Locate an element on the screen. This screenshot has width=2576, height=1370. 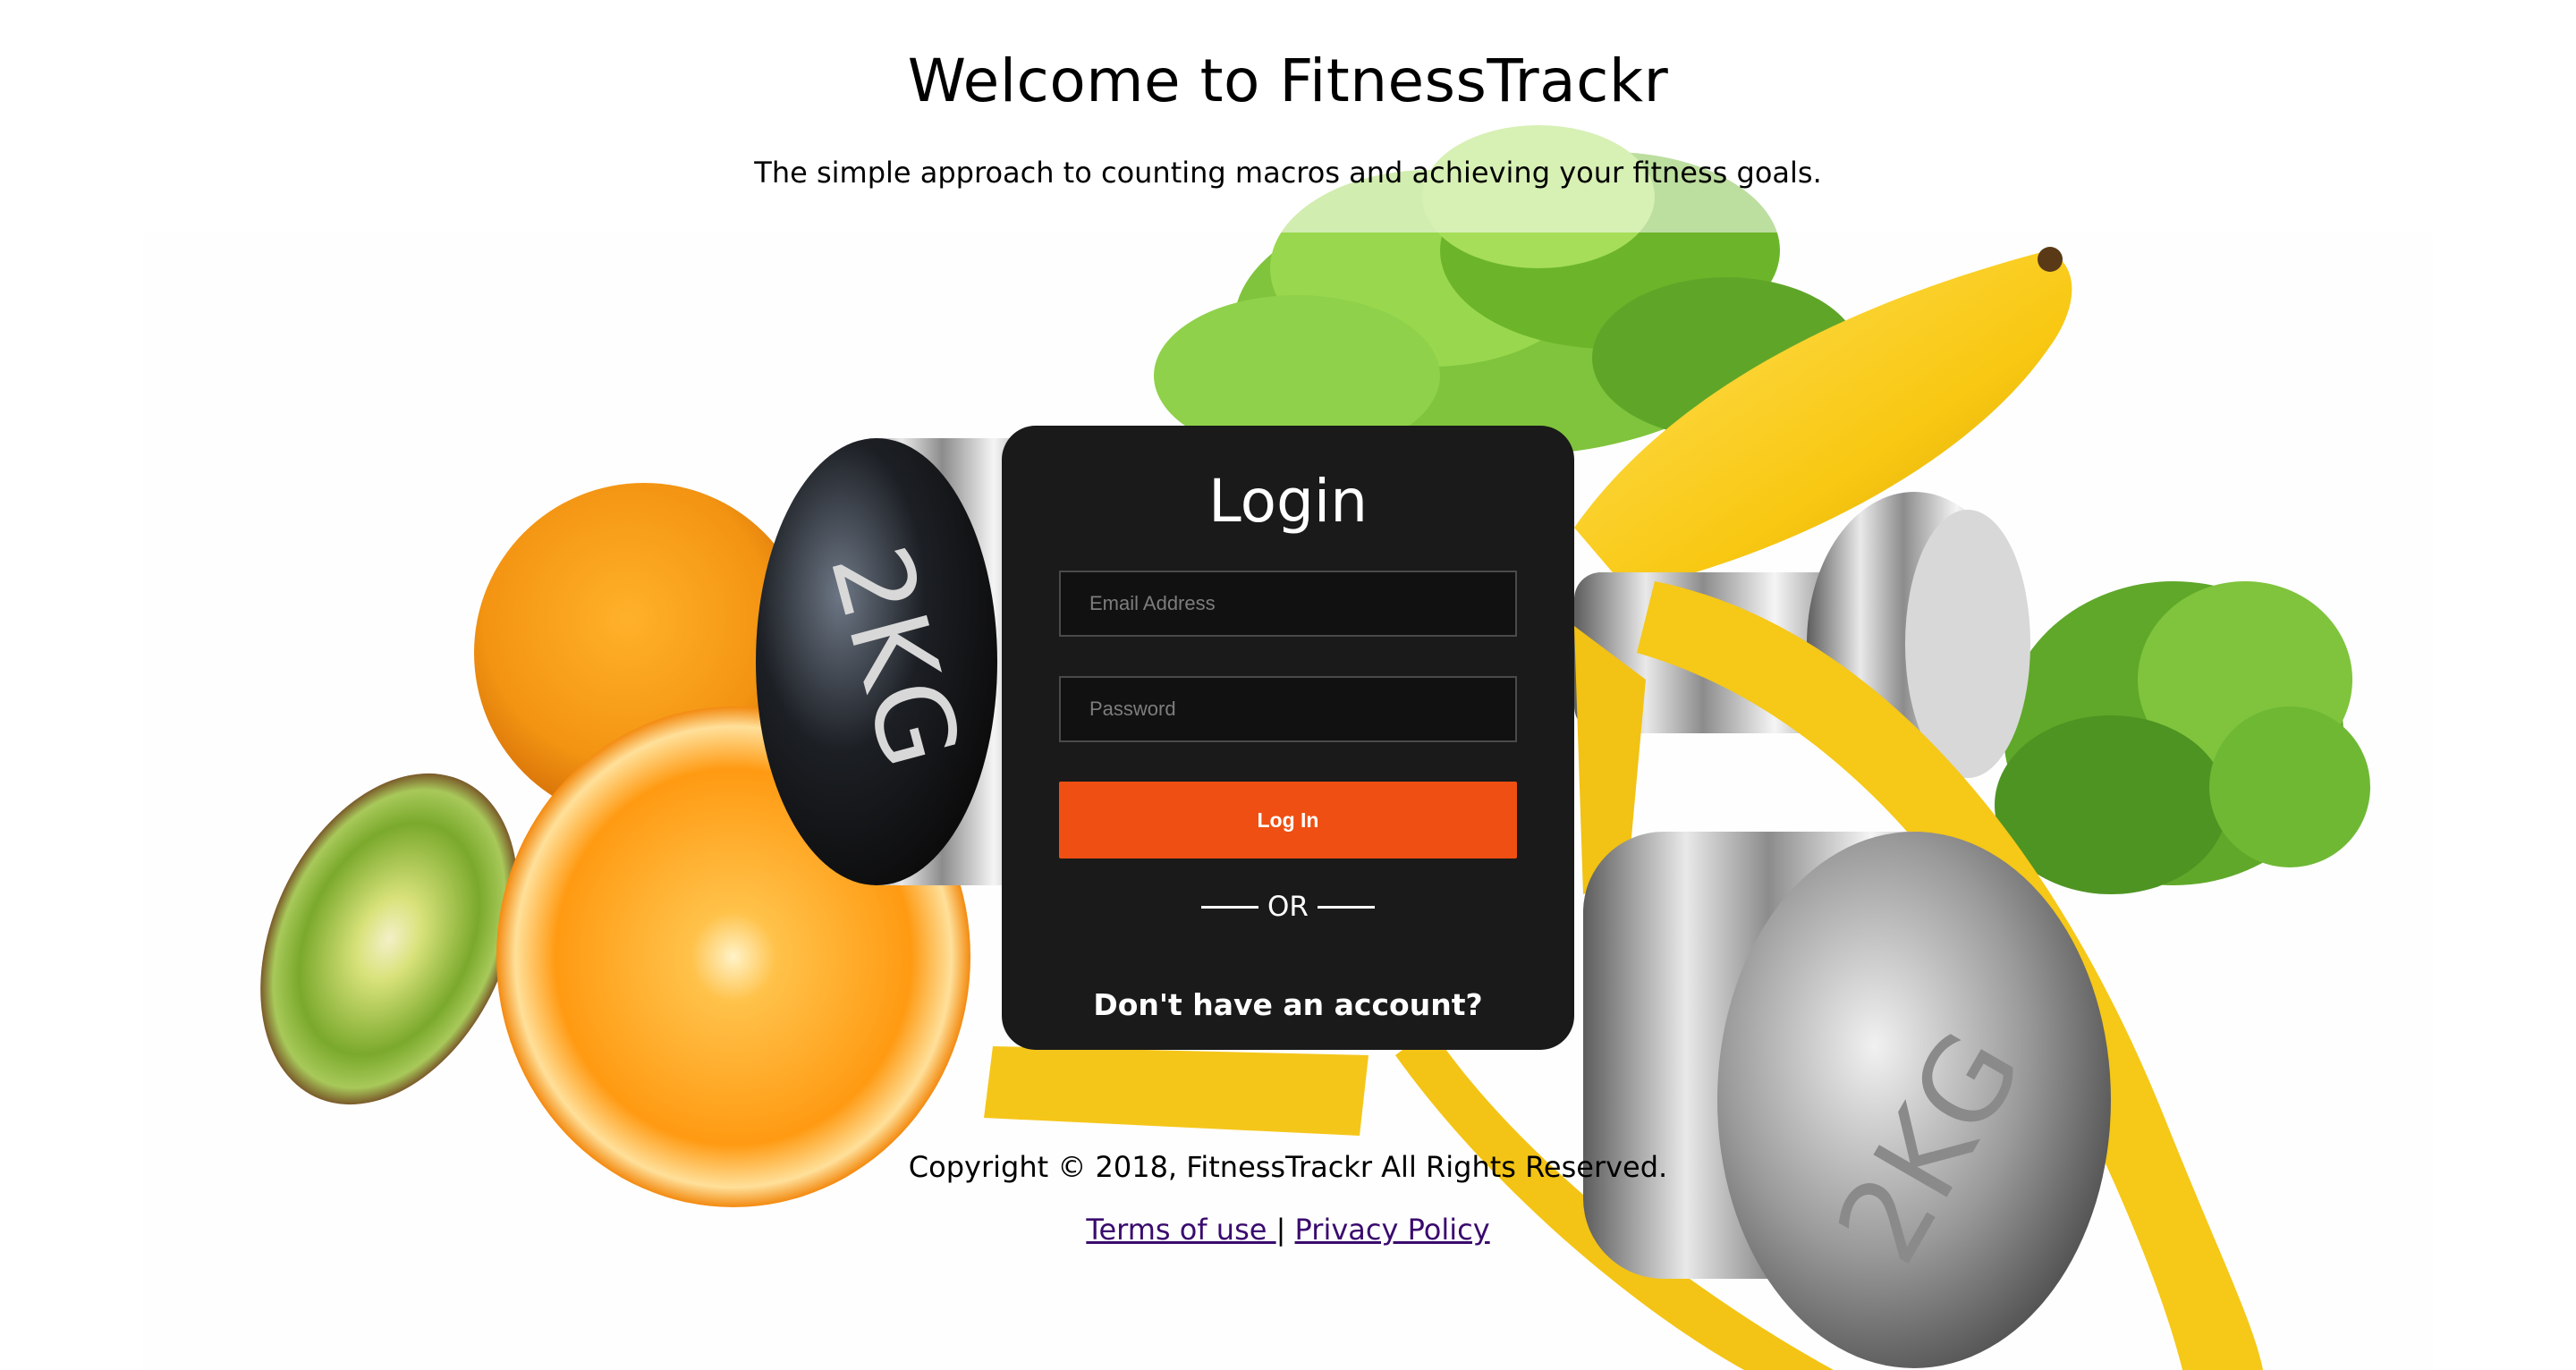
divider-line-right is located at coordinates (1346, 907).